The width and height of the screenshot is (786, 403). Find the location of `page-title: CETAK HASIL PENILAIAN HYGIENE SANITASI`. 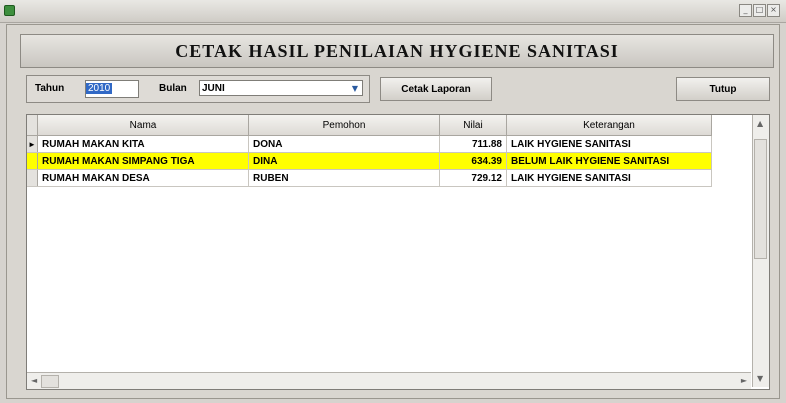

page-title: CETAK HASIL PENILAIAN HYGIENE SANITASI is located at coordinates (397, 50).